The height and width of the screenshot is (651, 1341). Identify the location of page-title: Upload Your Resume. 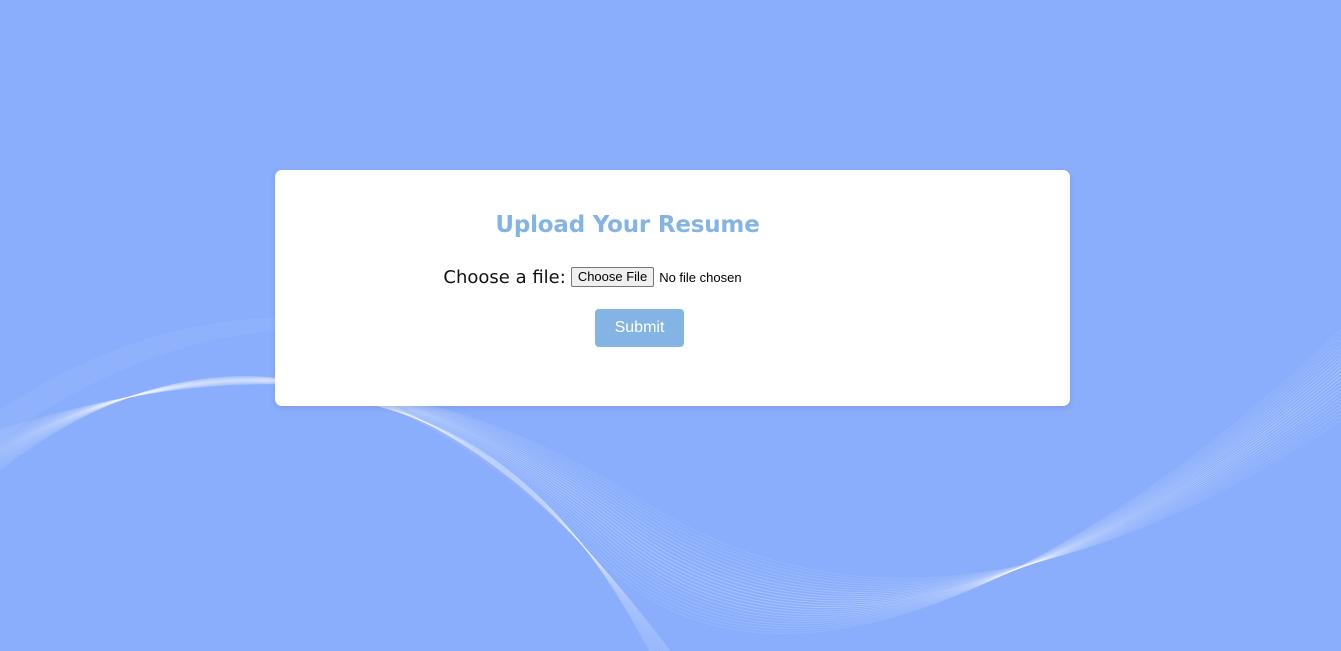
(627, 225).